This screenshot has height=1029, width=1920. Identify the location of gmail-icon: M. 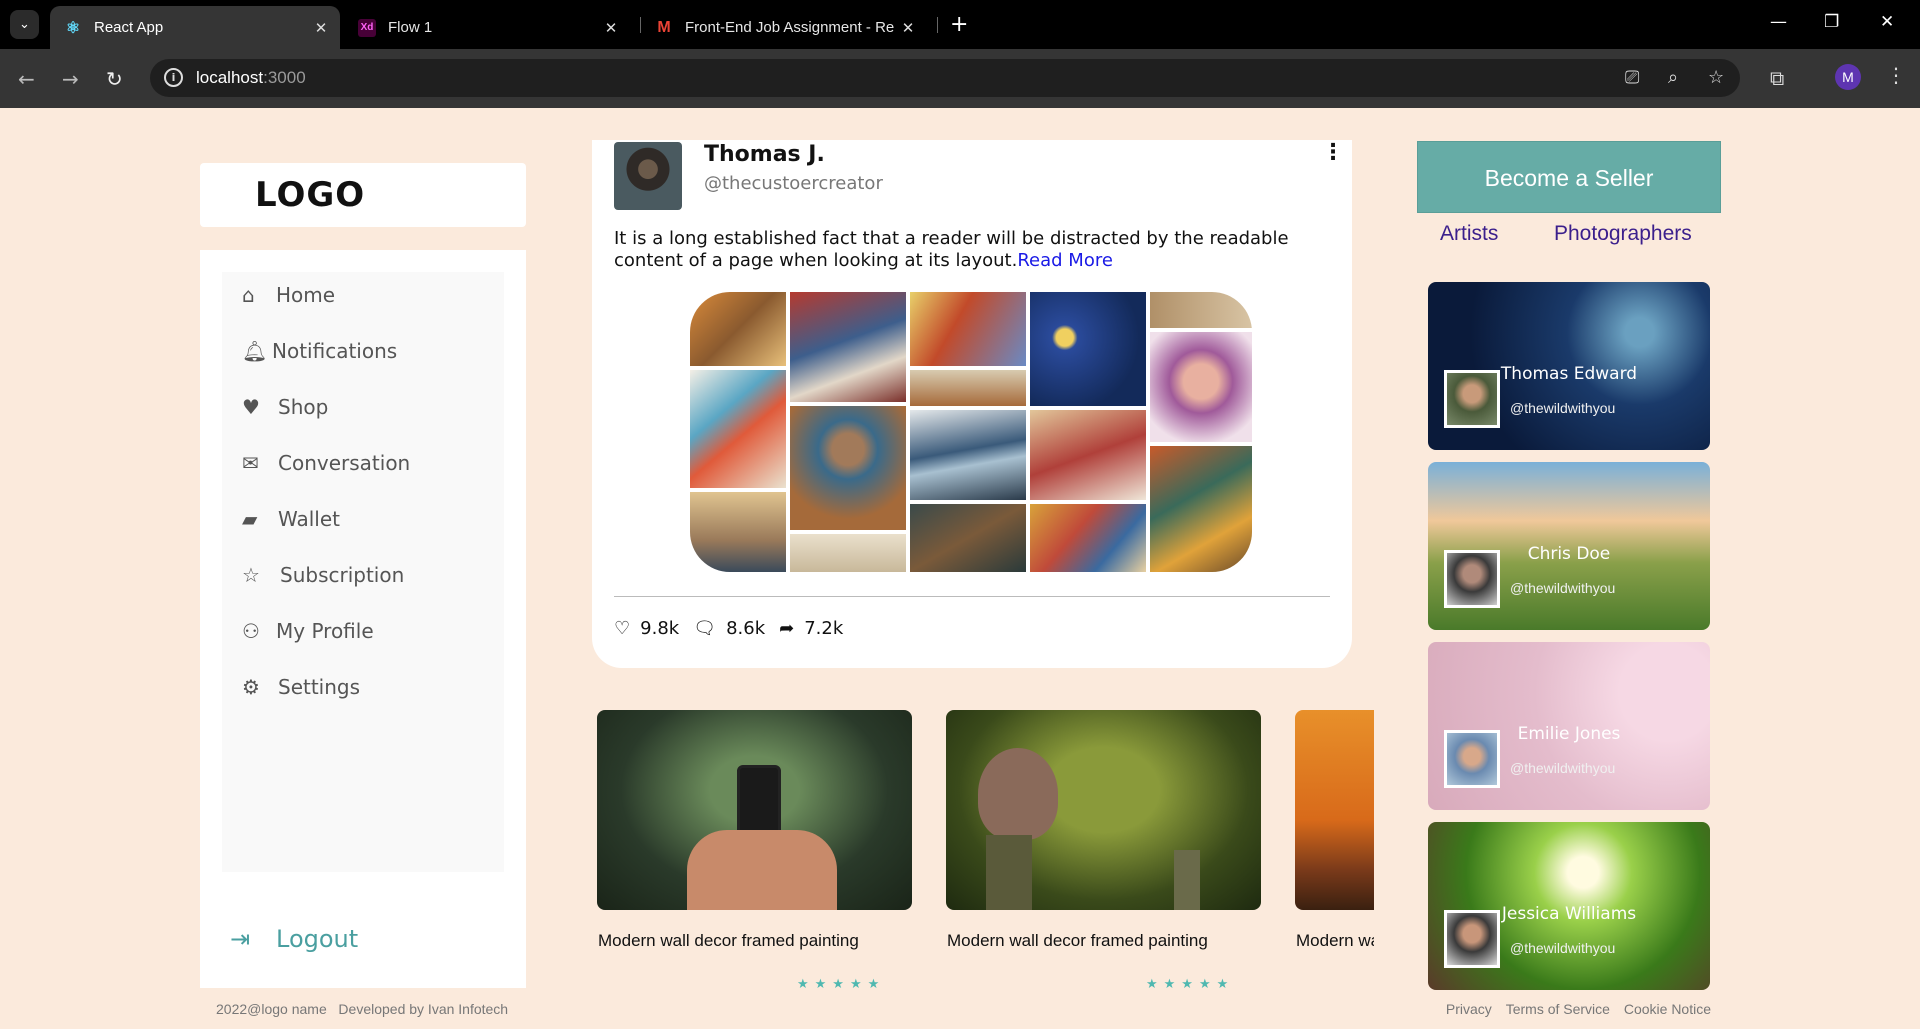
(664, 27).